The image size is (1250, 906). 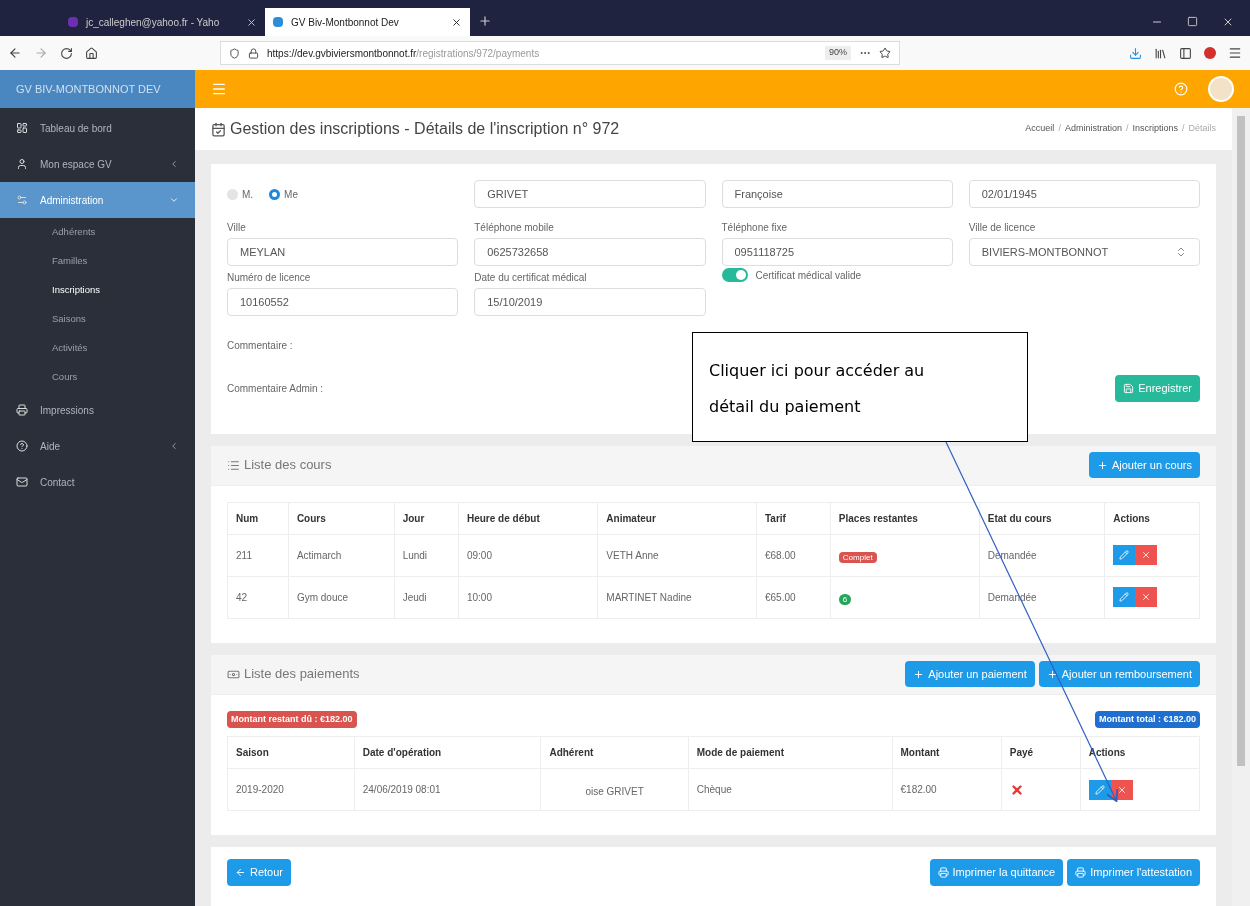 What do you see at coordinates (258, 518) in the screenshot?
I see `column-header: Num` at bounding box center [258, 518].